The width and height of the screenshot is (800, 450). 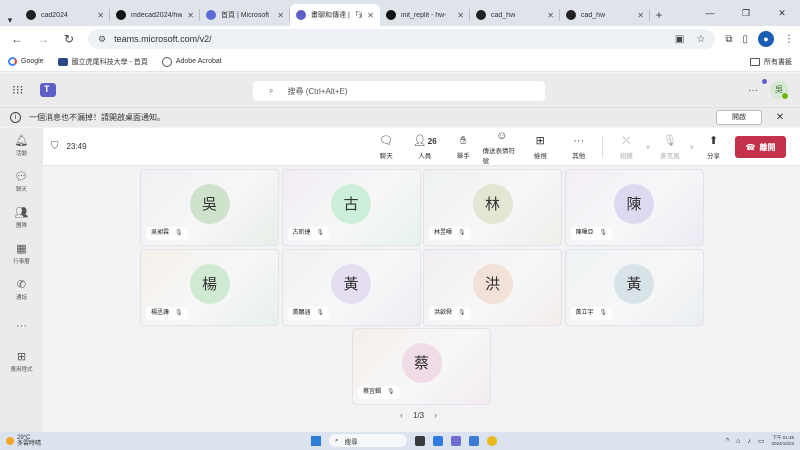 What do you see at coordinates (789, 39) in the screenshot?
I see `menu-kebab-icon: ⋮` at bounding box center [789, 39].